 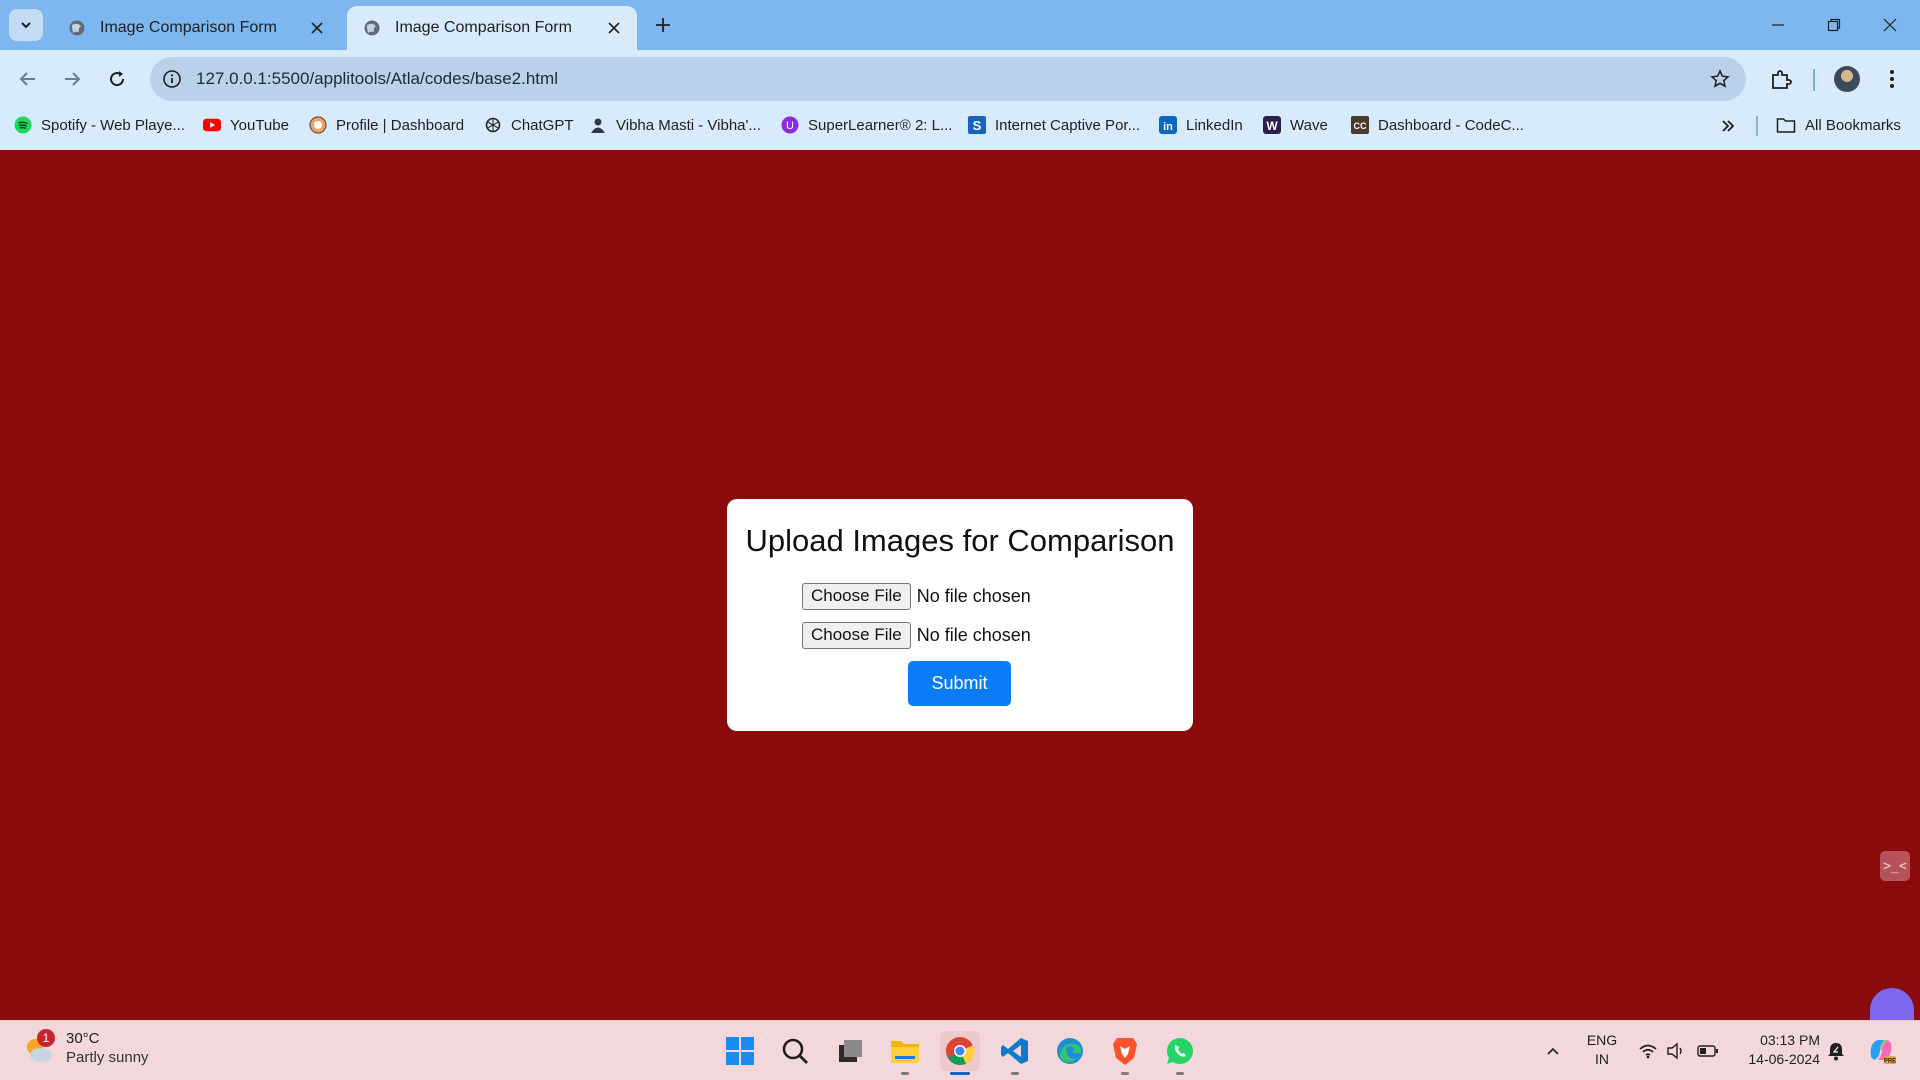 I want to click on bookmarks-divider, so click(x=1757, y=126).